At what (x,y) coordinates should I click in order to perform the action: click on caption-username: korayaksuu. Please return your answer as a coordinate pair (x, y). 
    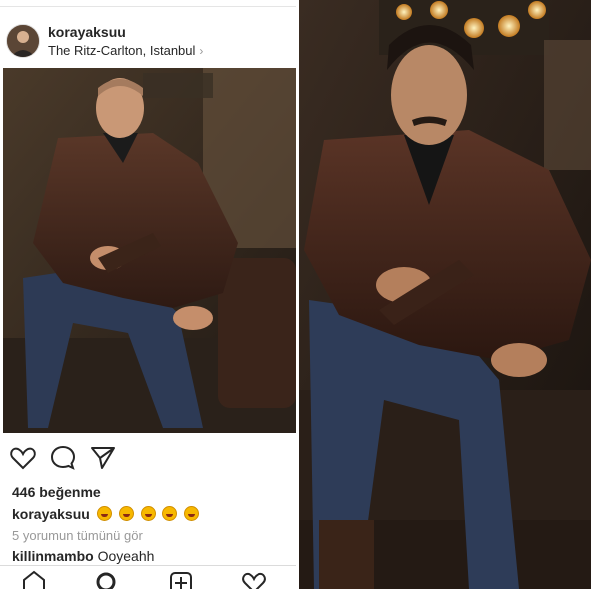
    Looking at the image, I should click on (51, 514).